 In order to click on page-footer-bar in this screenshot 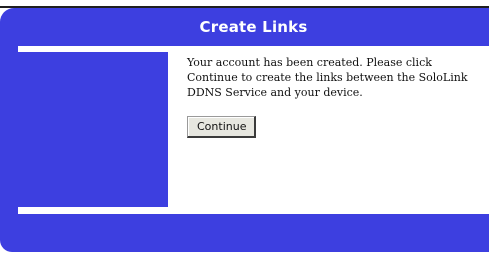, I will do `click(244, 233)`.